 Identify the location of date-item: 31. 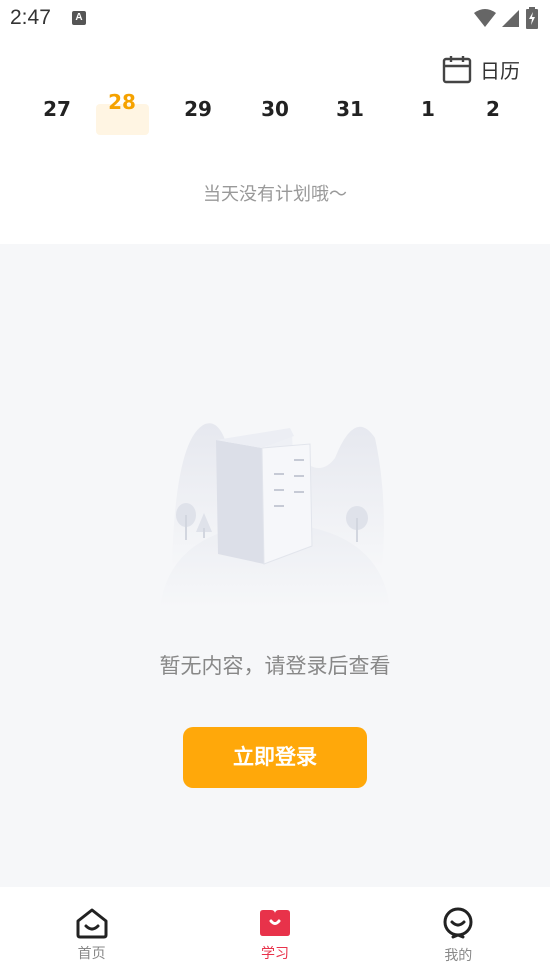
(350, 109).